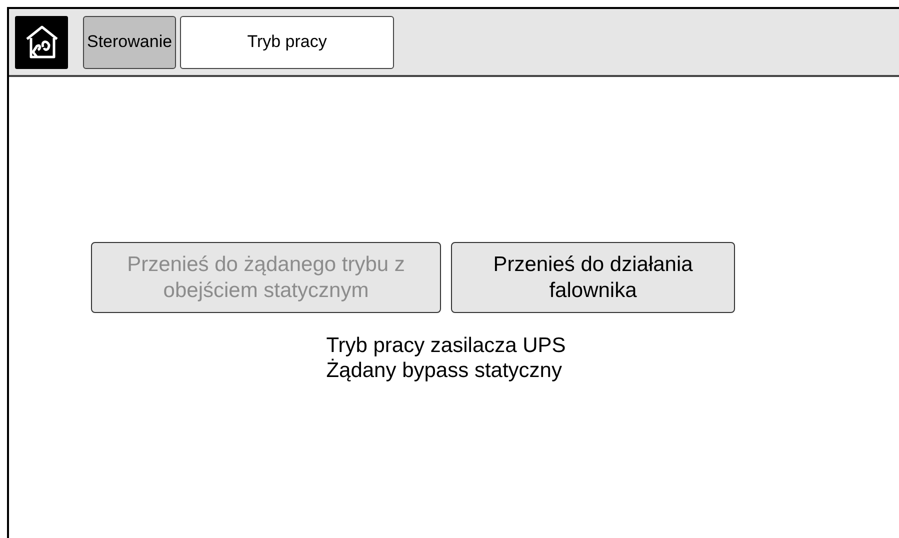  What do you see at coordinates (593, 277) in the screenshot?
I see `action-button: Przenieś do działania falownika` at bounding box center [593, 277].